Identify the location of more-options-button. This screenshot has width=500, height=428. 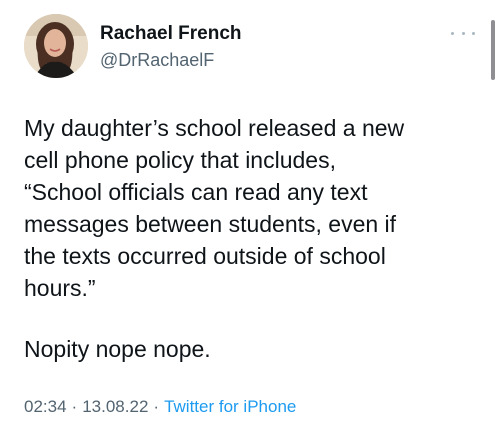
(463, 33).